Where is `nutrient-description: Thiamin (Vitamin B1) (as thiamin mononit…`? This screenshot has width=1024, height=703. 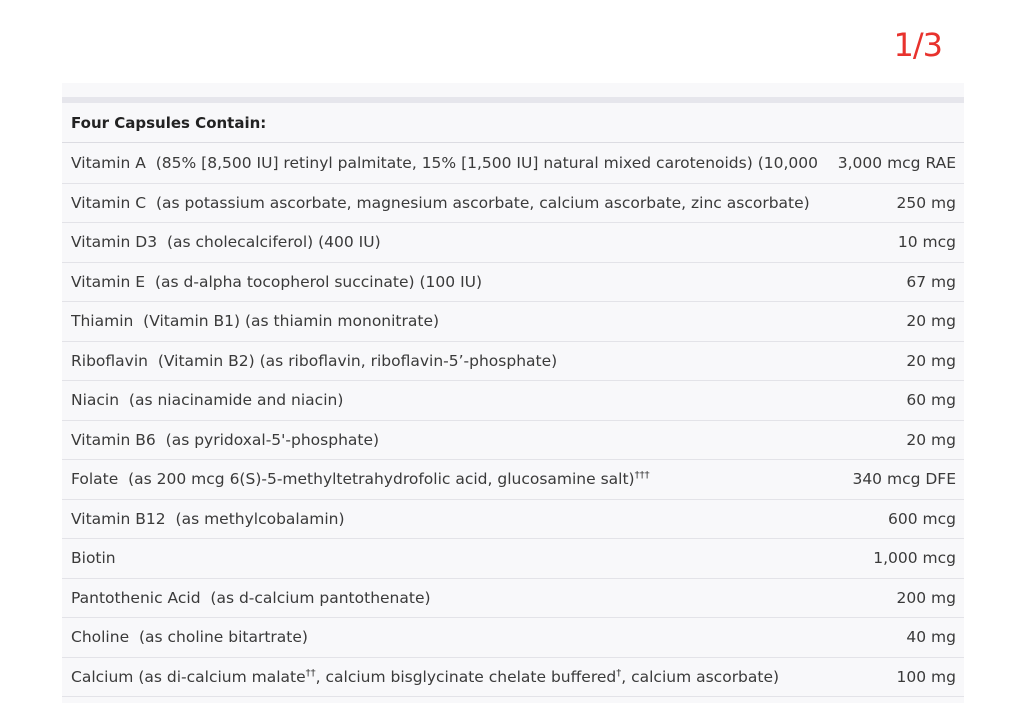 nutrient-description: Thiamin (Vitamin B1) (as thiamin mononit… is located at coordinates (255, 321).